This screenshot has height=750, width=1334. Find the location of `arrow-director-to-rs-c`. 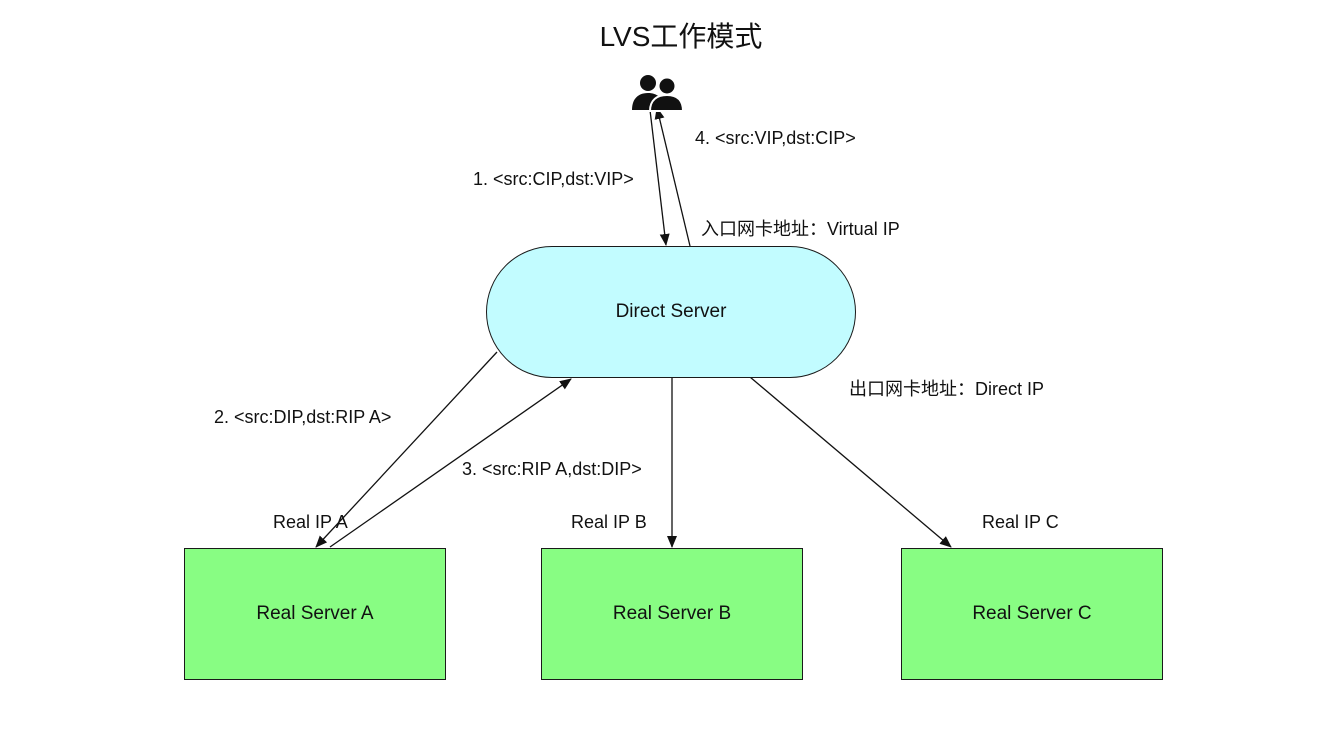

arrow-director-to-rs-c is located at coordinates (850, 462).